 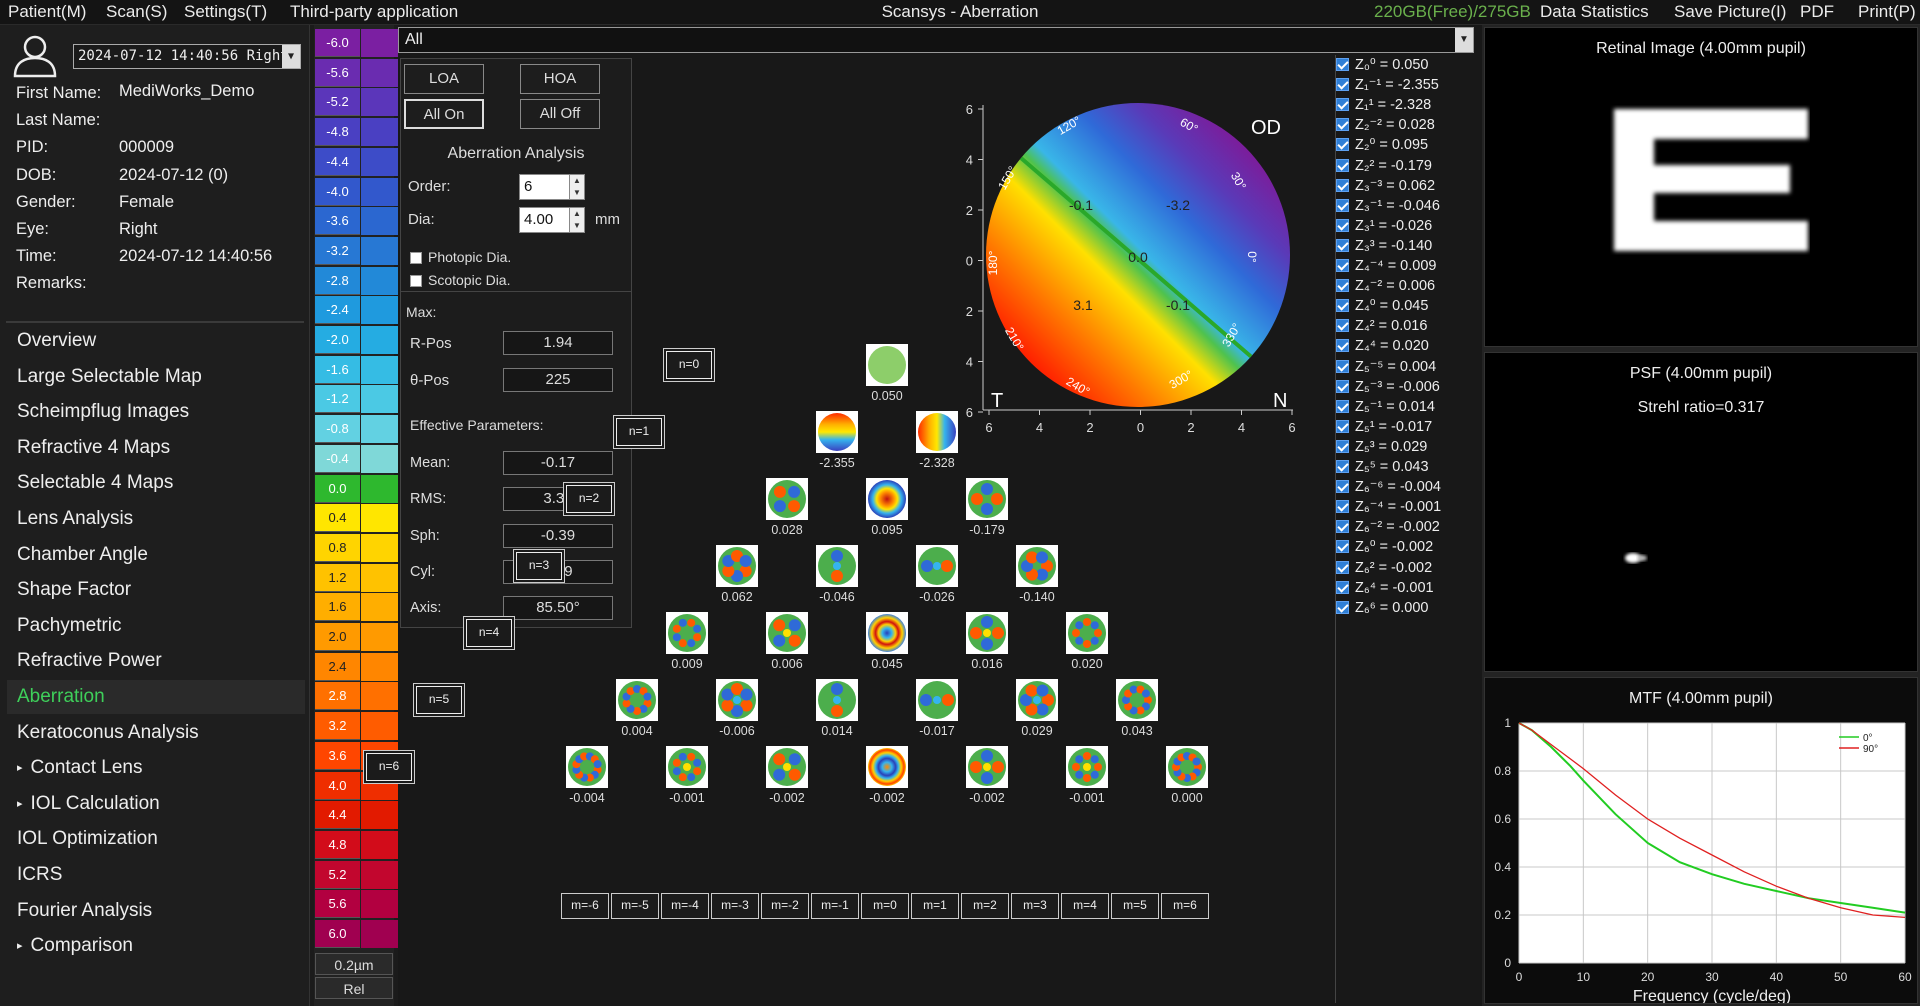 What do you see at coordinates (1387, 87) in the screenshot?
I see `zernike-row: Z₁⁻¹ = -2.355` at bounding box center [1387, 87].